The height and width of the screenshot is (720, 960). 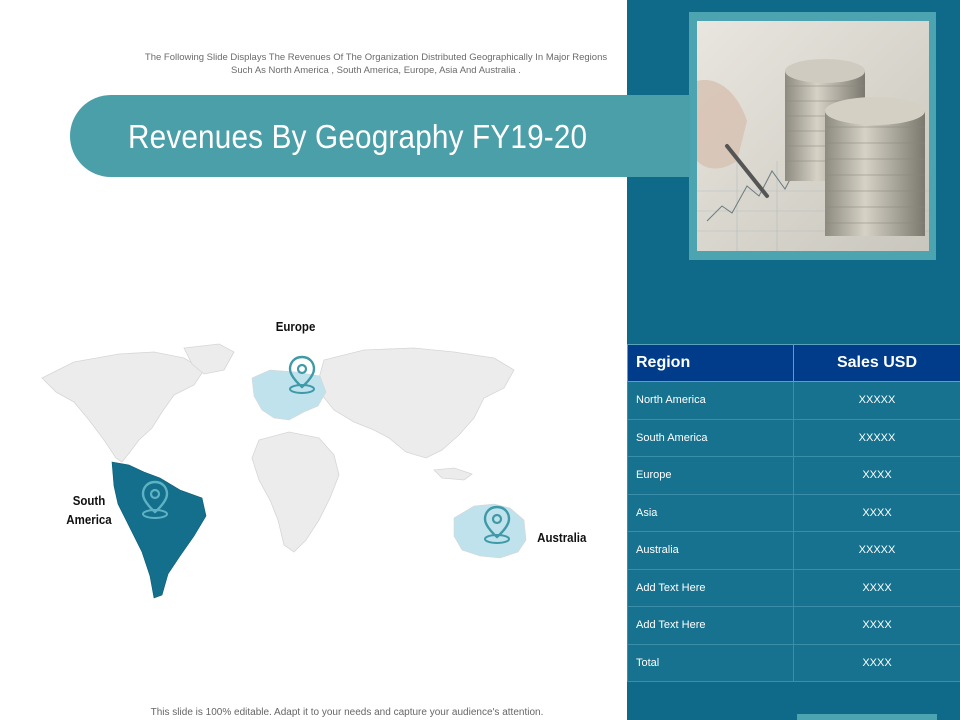 I want to click on region-cell: Total, so click(x=710, y=662).